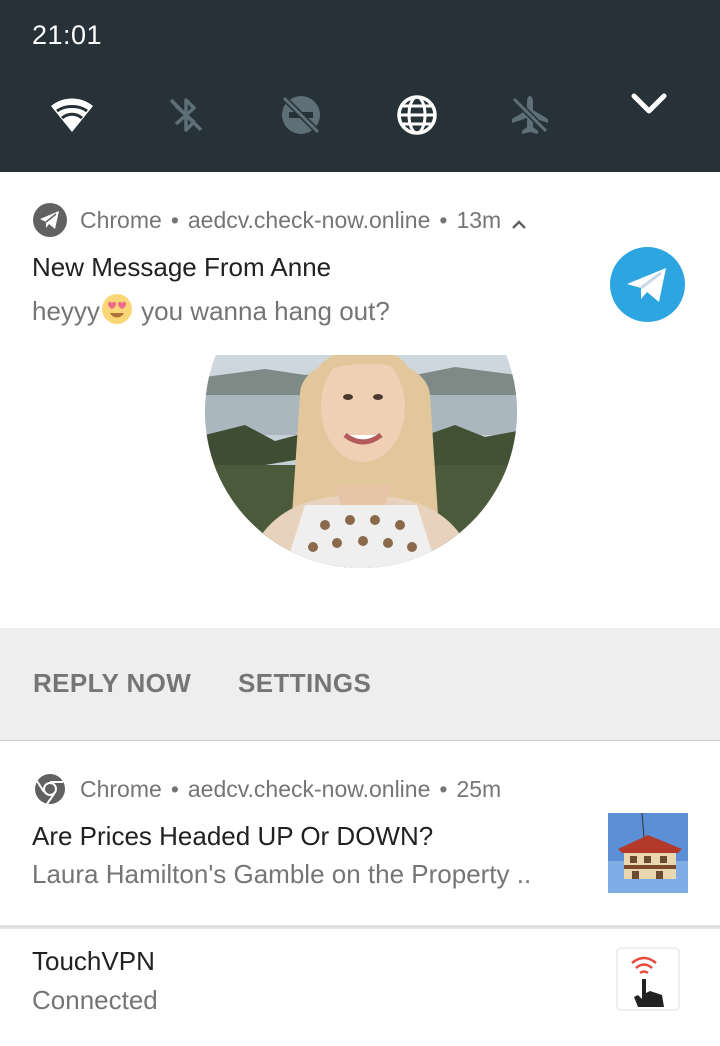 The width and height of the screenshot is (720, 1046). What do you see at coordinates (360, 987) in the screenshot?
I see `notification-touchvpn: TouchVPN Connected` at bounding box center [360, 987].